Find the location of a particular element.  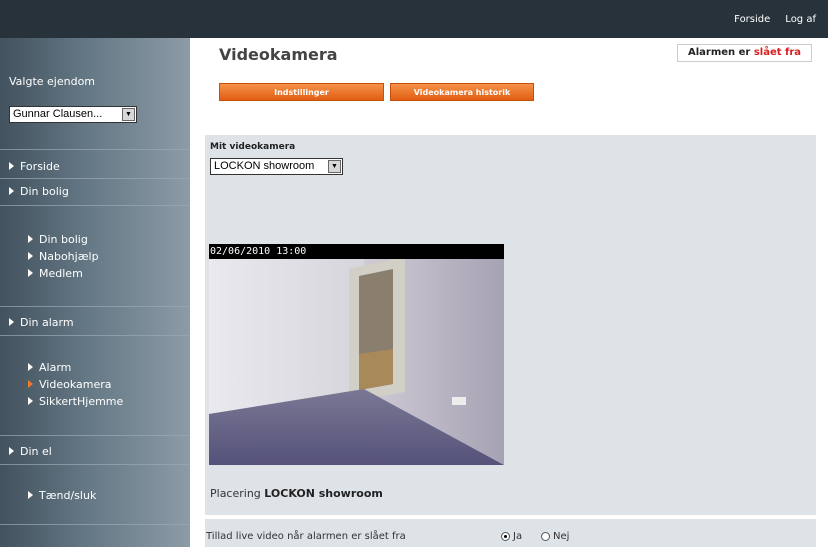

top-links: Forside Log af is located at coordinates (775, 19).